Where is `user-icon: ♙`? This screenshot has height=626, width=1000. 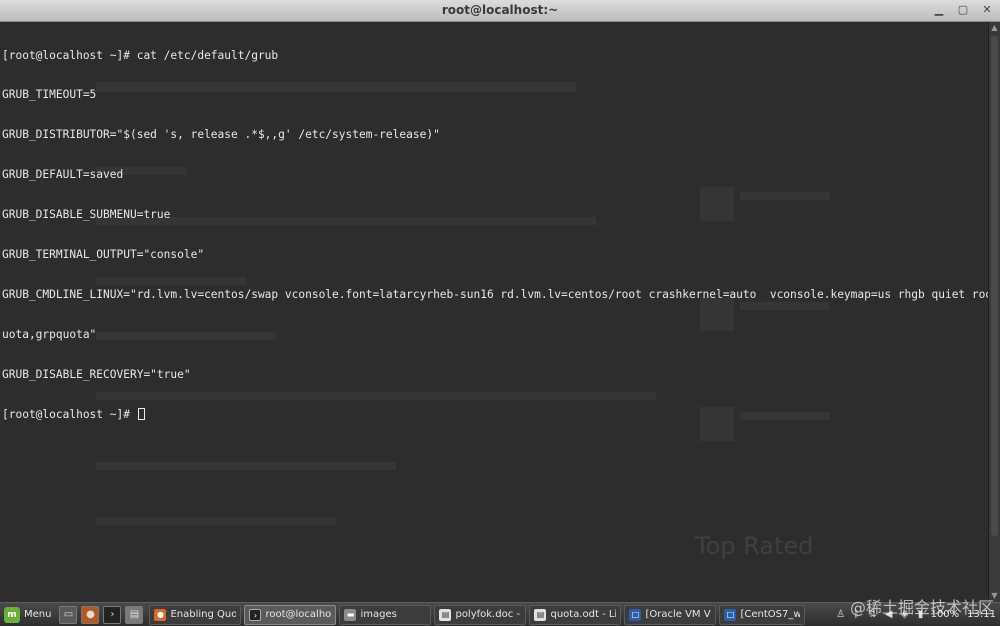 user-icon: ♙ is located at coordinates (841, 615).